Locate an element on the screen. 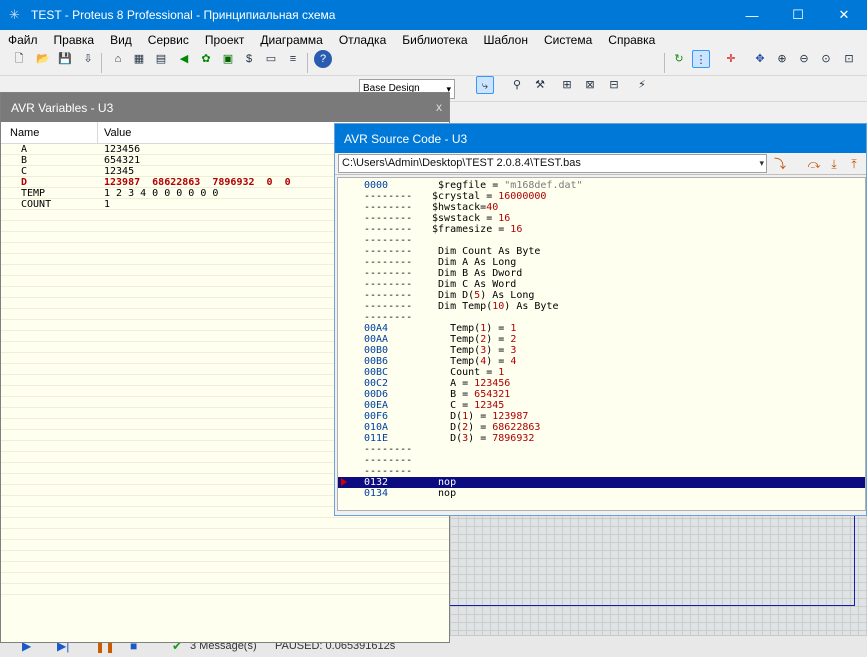  help-icon: ? is located at coordinates (323, 59).